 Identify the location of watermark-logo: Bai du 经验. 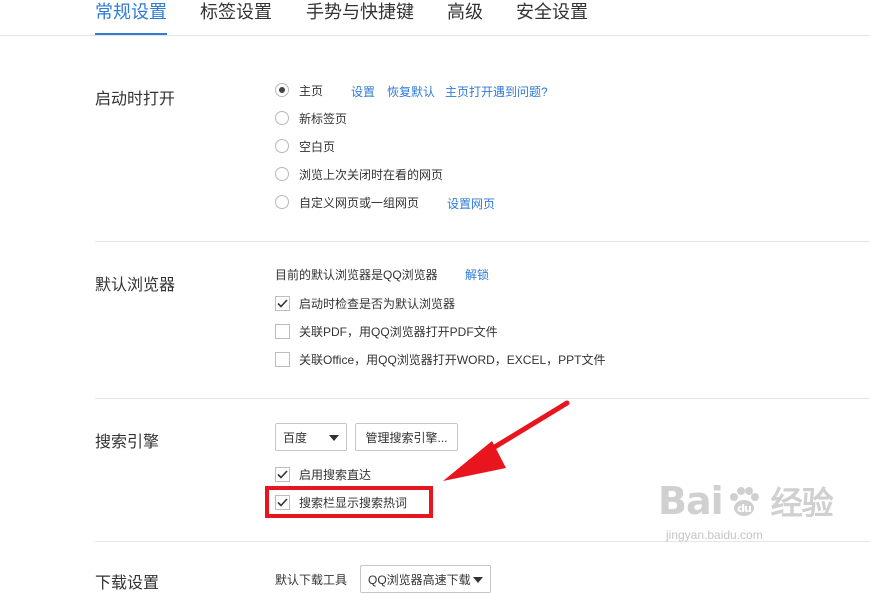
(746, 501).